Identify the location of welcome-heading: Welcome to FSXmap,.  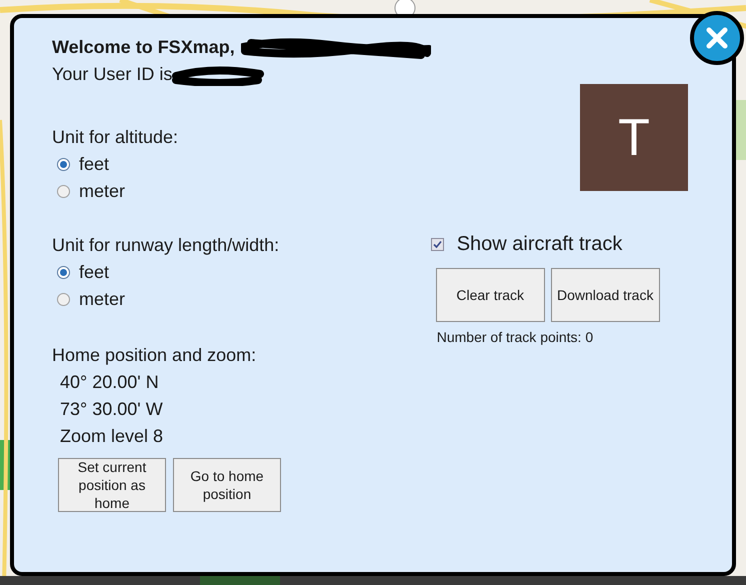
(143, 47).